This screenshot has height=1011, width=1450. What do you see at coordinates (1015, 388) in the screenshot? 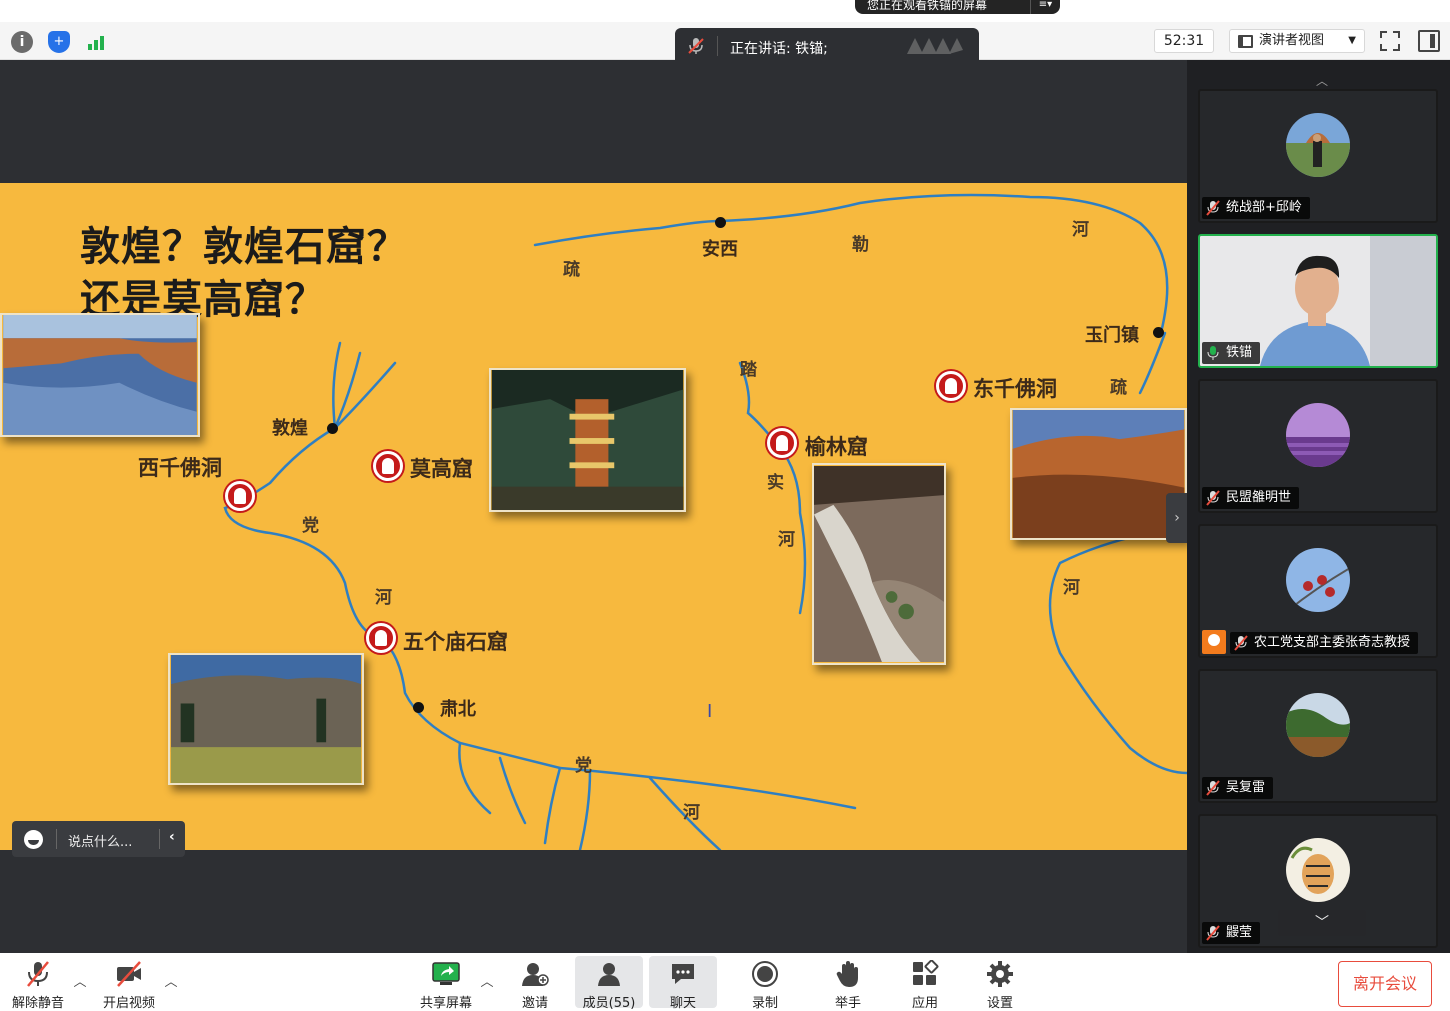
I see `site-label-dongqianfodong: 东千佛洞` at bounding box center [1015, 388].